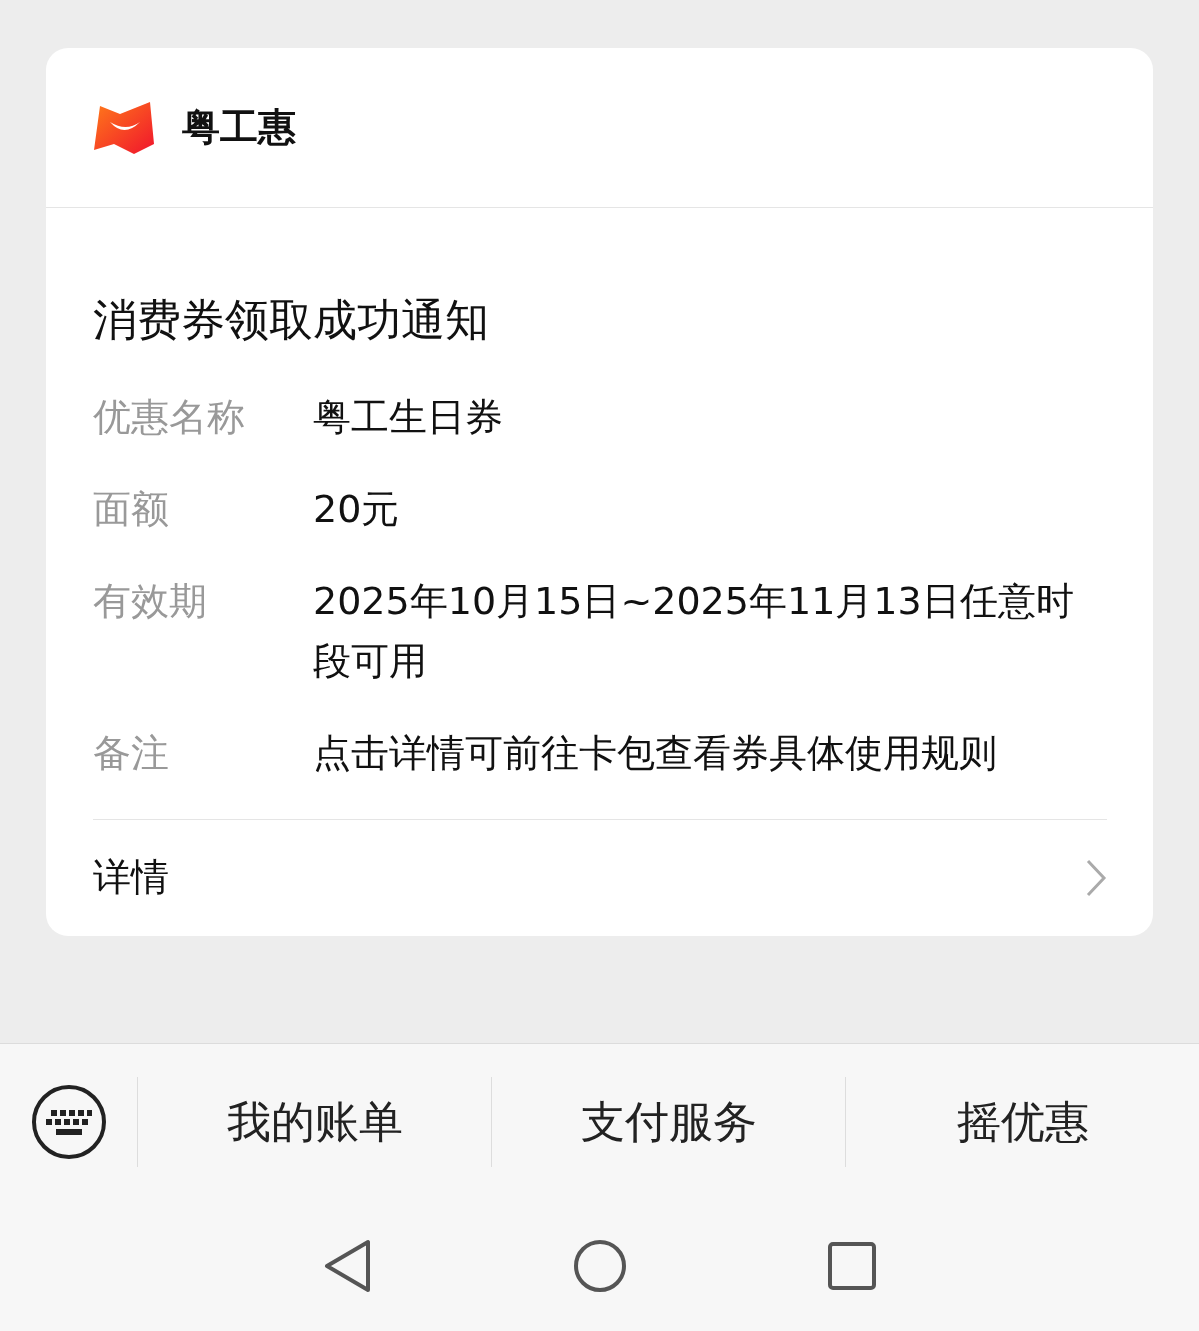 The image size is (1199, 1331). What do you see at coordinates (68, 1122) in the screenshot?
I see `keyboard-icon` at bounding box center [68, 1122].